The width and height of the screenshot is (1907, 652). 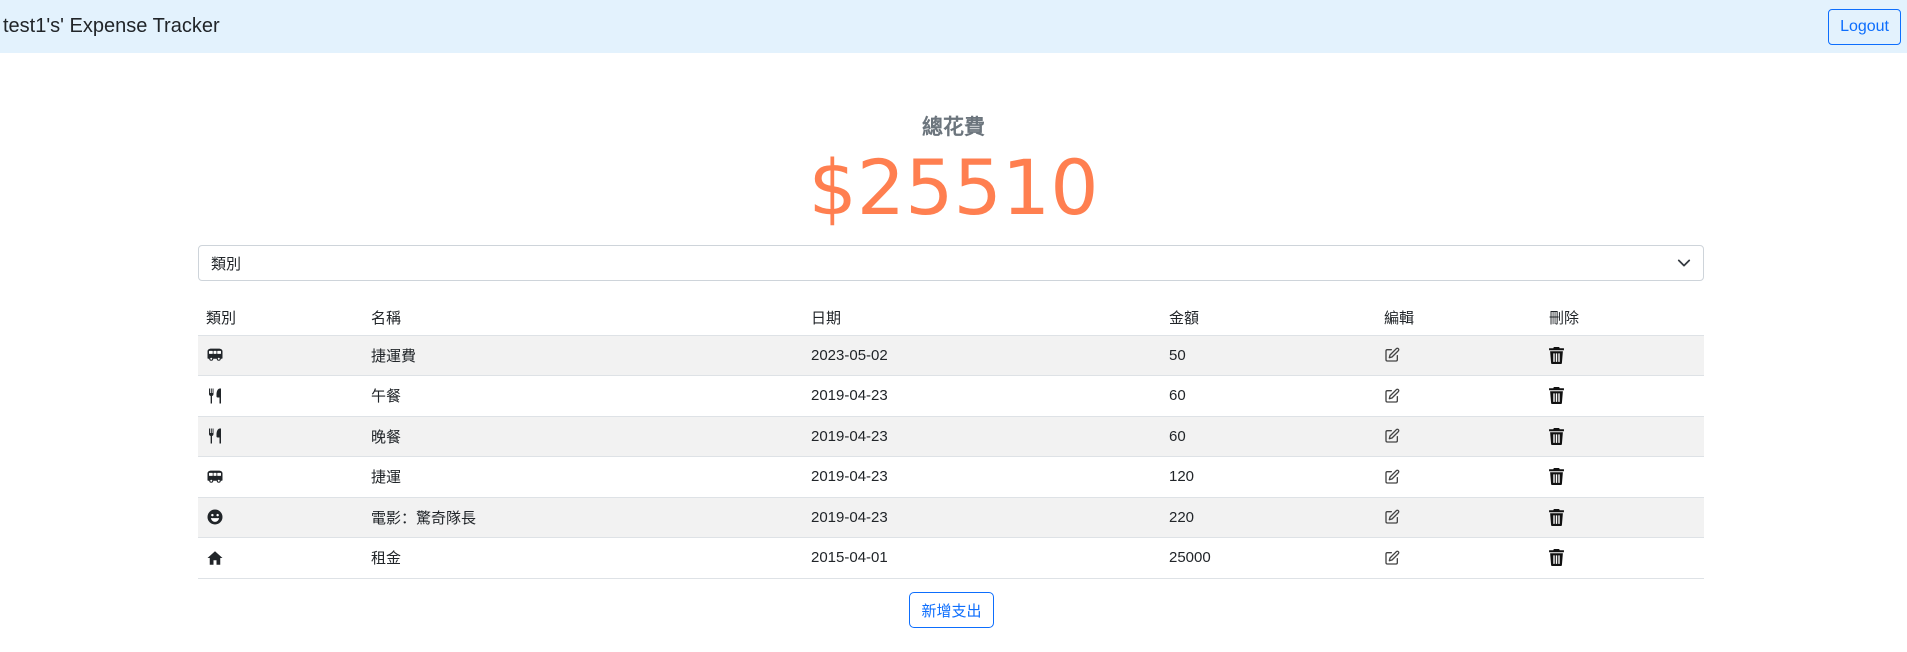 I want to click on brand-title: test1's' Expense Tracker, so click(x=111, y=26).